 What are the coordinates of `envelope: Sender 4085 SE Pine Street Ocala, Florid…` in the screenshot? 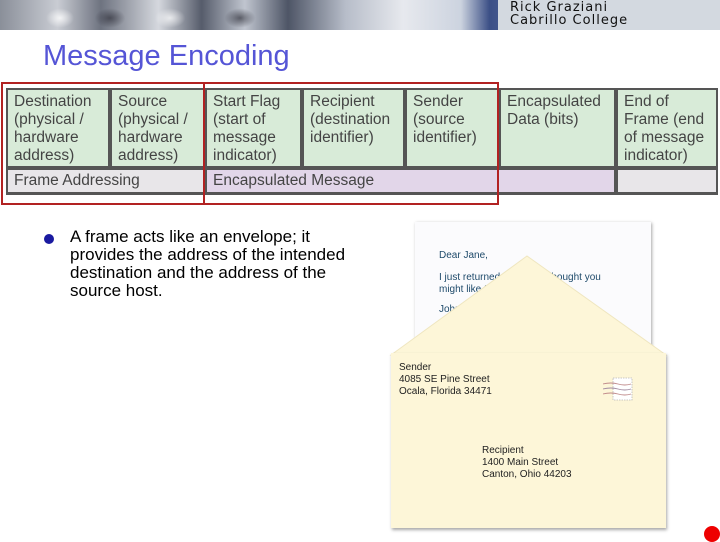 It's located at (528, 440).